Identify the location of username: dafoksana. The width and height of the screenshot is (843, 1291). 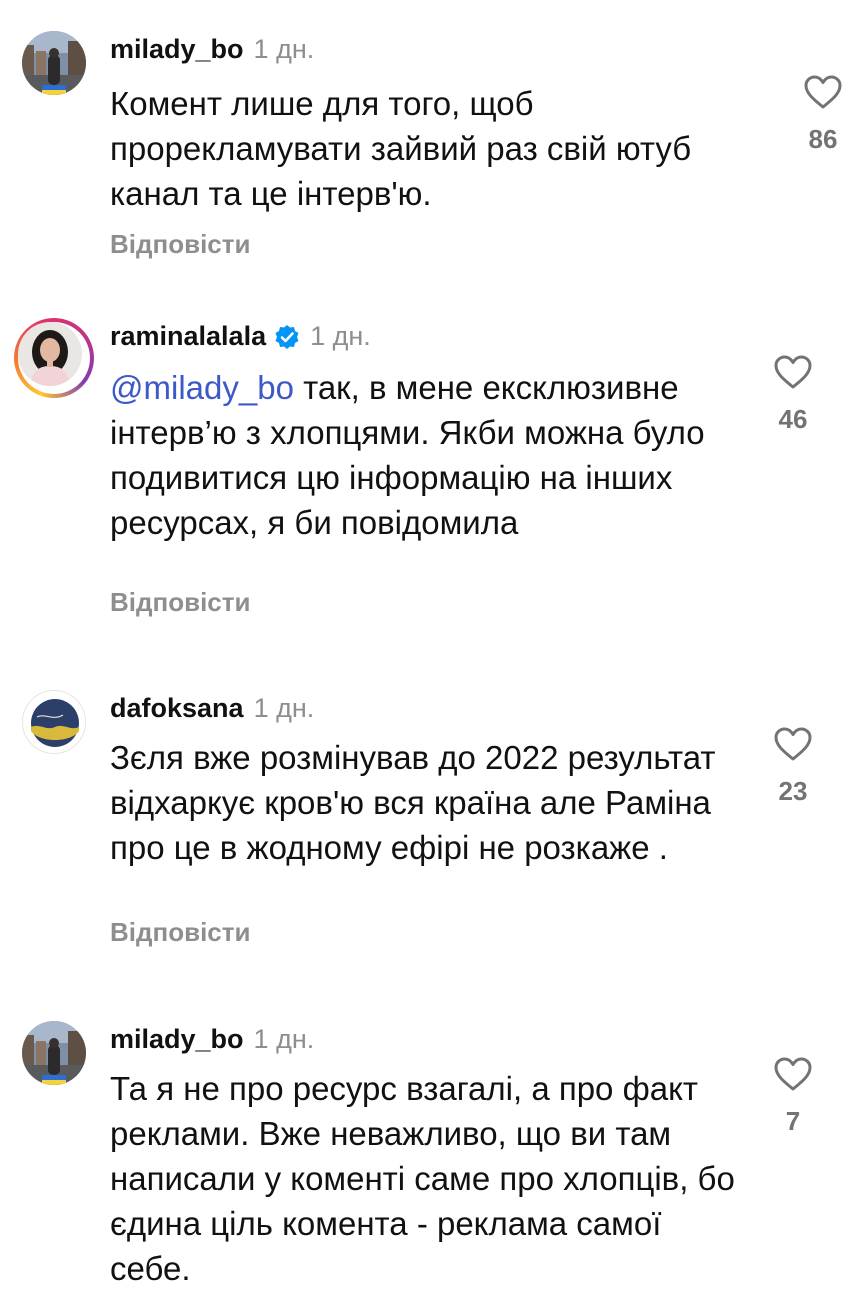
(177, 708).